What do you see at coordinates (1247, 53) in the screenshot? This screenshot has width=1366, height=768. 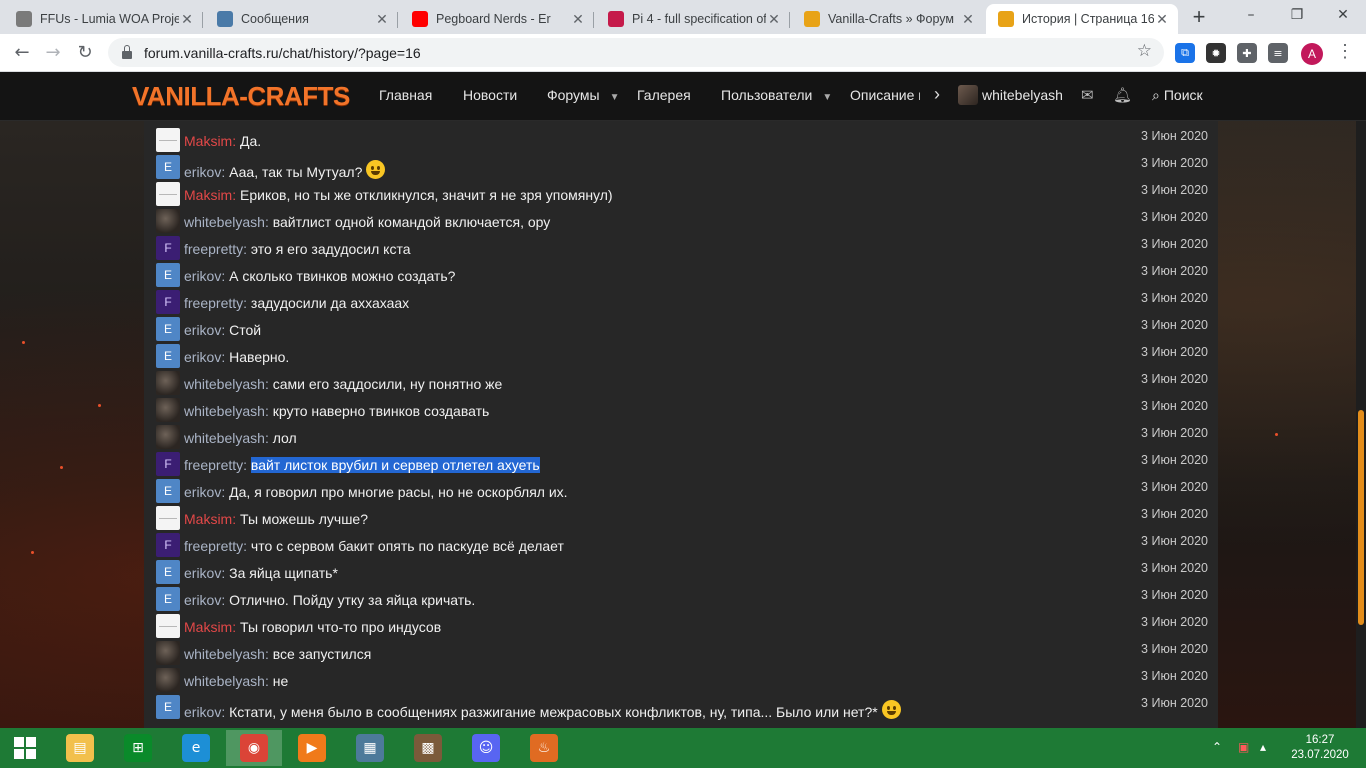 I see `extensions-puzzle-icon: ✚` at bounding box center [1247, 53].